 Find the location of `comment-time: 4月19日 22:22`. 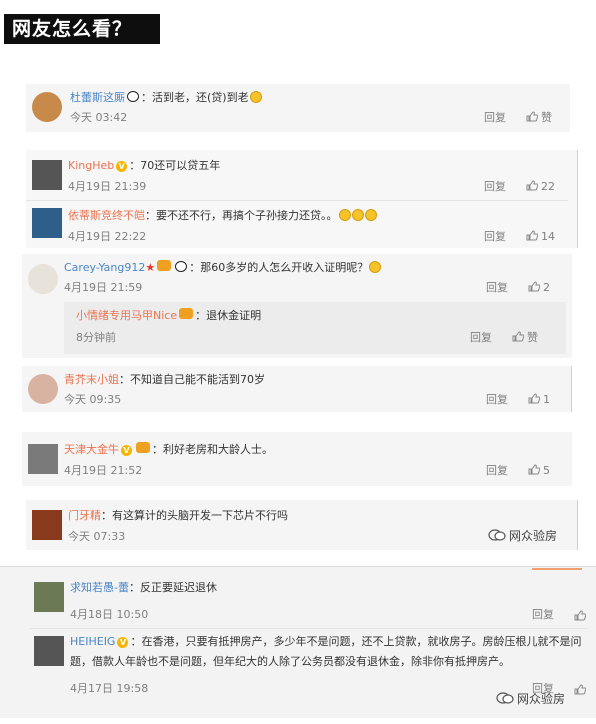

comment-time: 4月19日 22:22 is located at coordinates (107, 236).